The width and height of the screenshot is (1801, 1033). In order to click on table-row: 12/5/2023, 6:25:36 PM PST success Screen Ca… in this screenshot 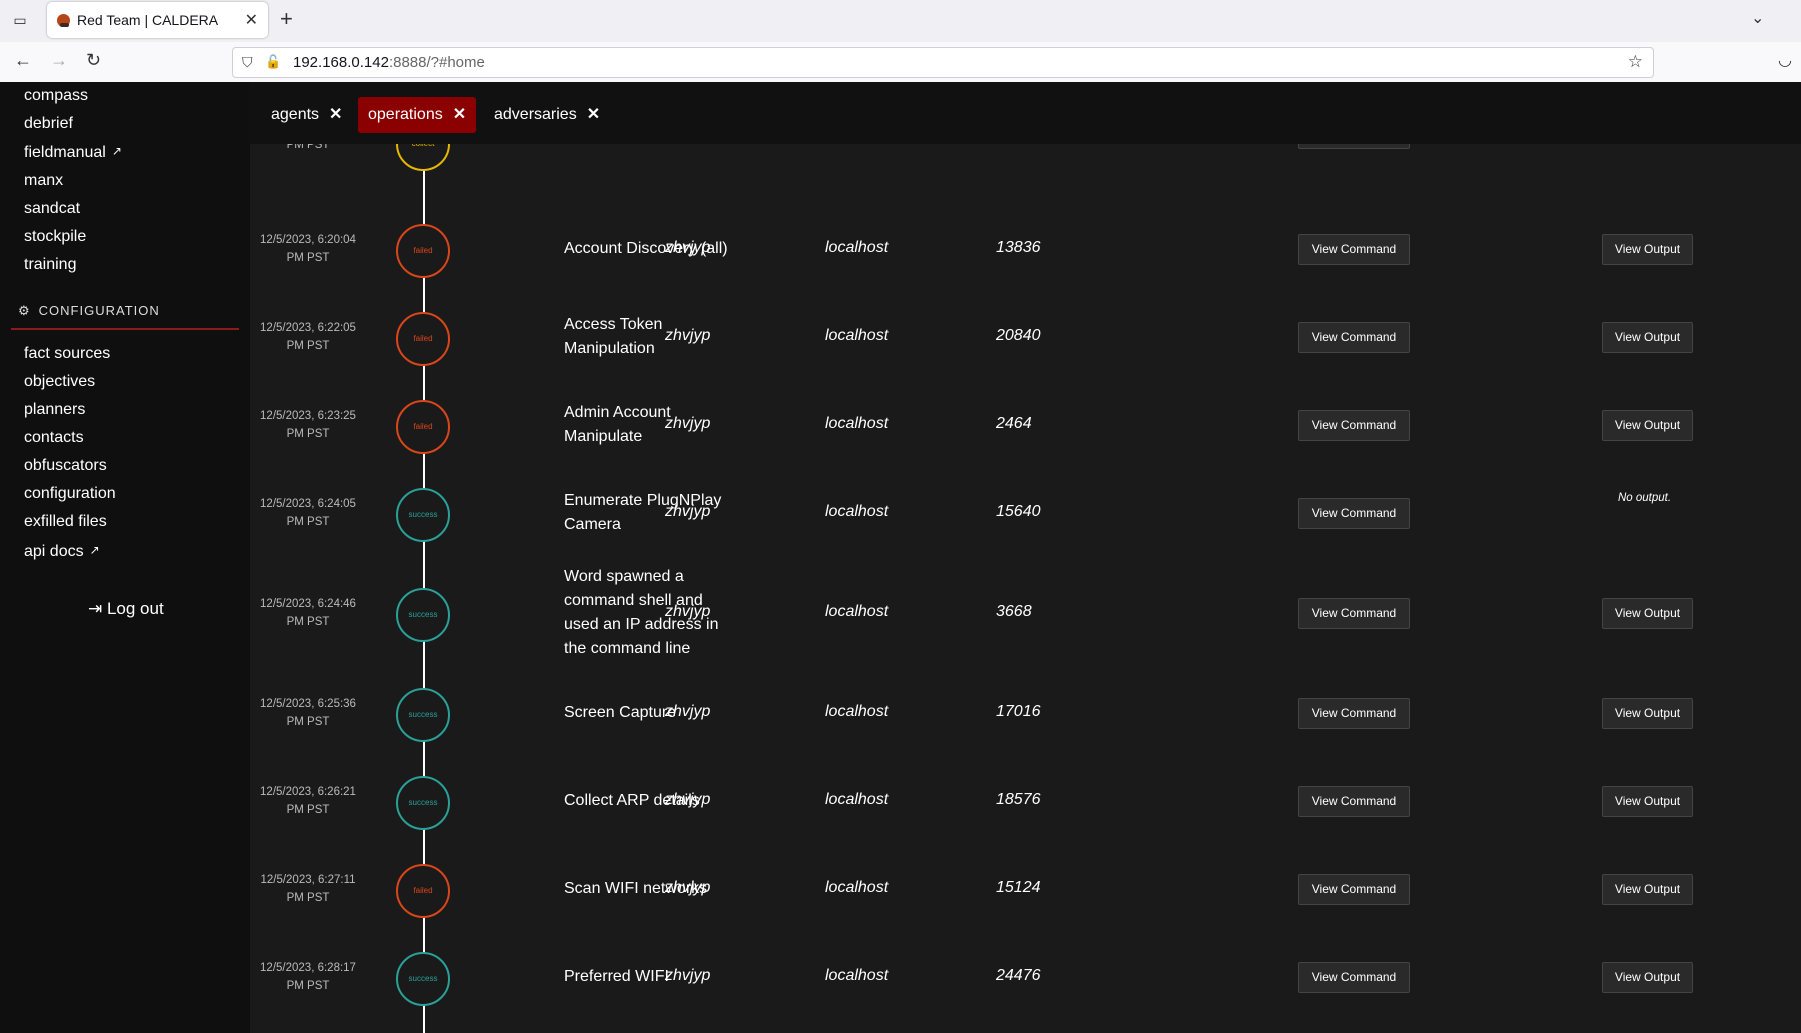, I will do `click(1025, 713)`.